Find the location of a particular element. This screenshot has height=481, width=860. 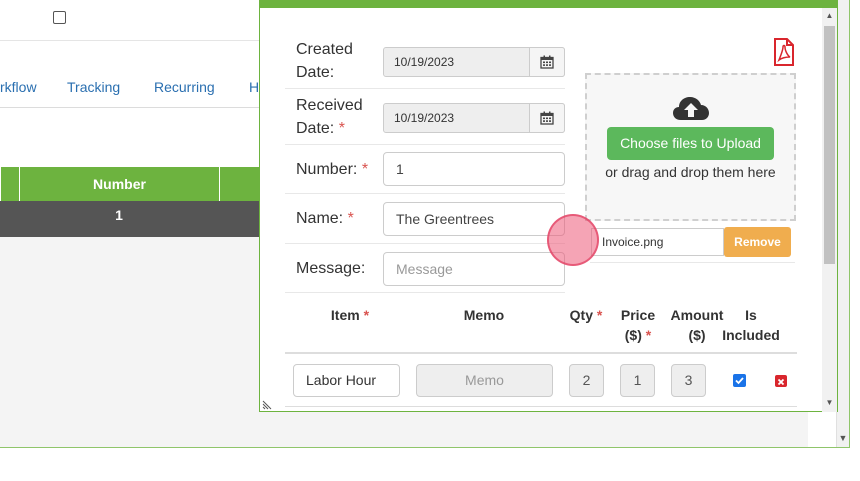

amount-field: 3 is located at coordinates (688, 380).